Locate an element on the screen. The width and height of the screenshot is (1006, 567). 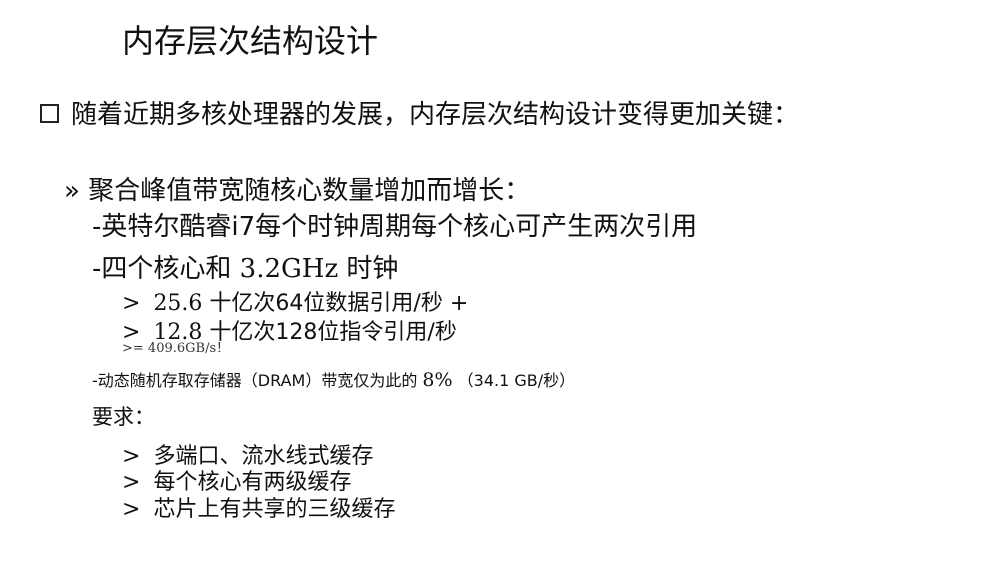
cores-line: -四个核心和 3.2GHz 时钟 is located at coordinates (245, 266).